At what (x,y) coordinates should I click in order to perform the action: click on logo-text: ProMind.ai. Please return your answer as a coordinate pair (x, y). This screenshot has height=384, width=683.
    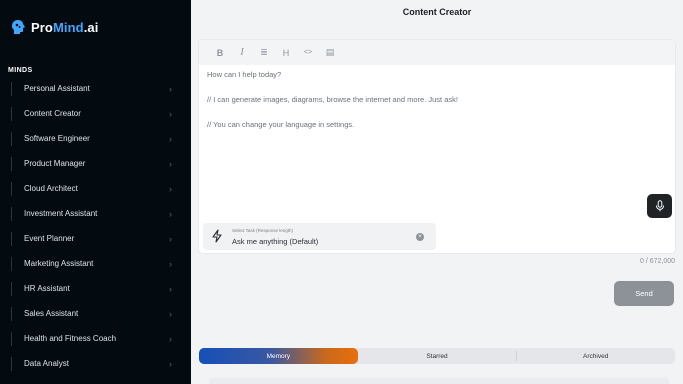
    Looking at the image, I should click on (64, 27).